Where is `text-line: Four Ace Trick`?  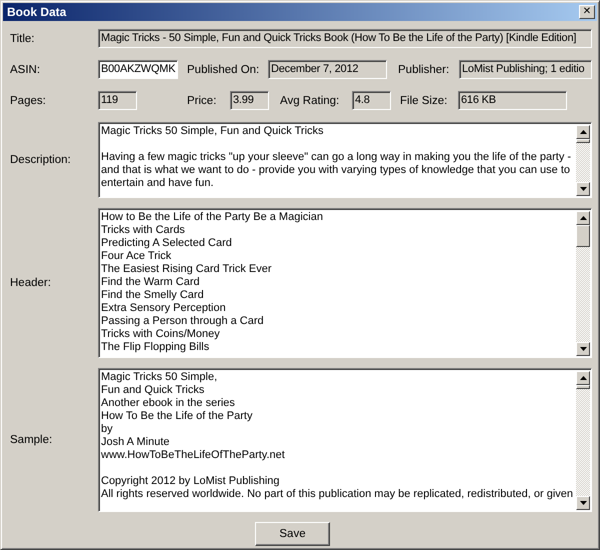
text-line: Four Ace Trick is located at coordinates (136, 256).